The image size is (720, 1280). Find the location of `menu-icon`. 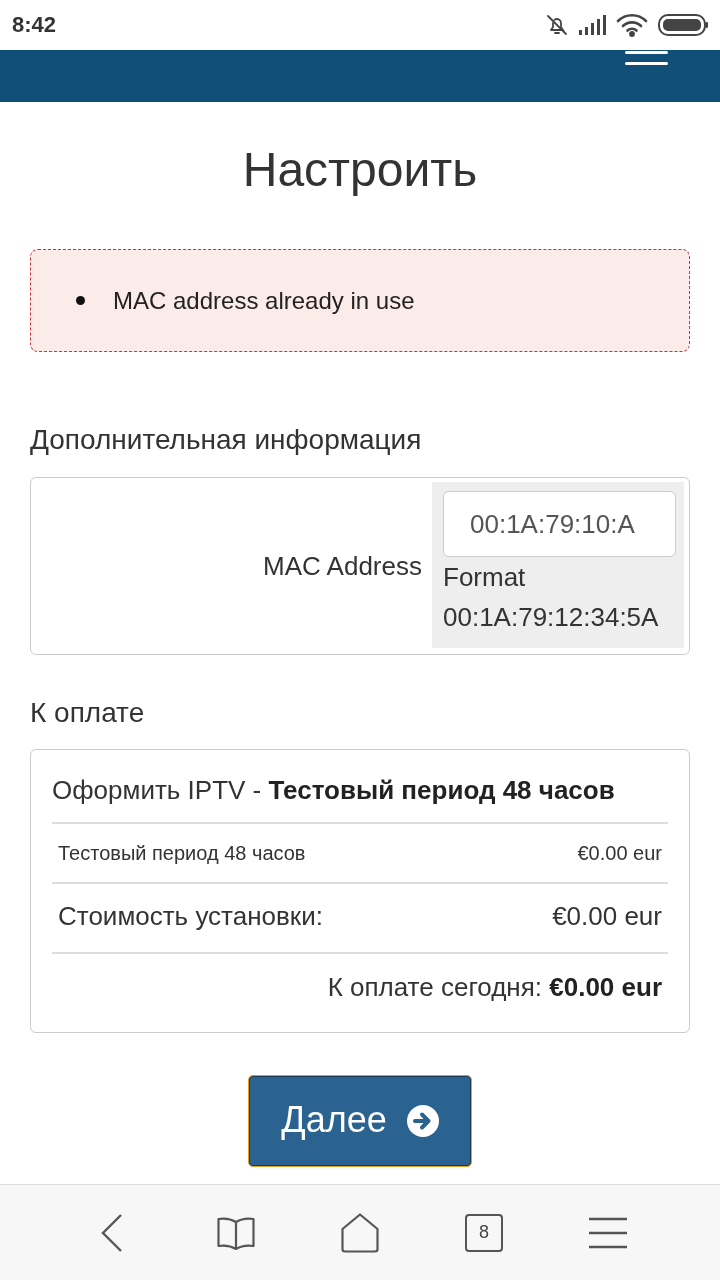

menu-icon is located at coordinates (646, 58).